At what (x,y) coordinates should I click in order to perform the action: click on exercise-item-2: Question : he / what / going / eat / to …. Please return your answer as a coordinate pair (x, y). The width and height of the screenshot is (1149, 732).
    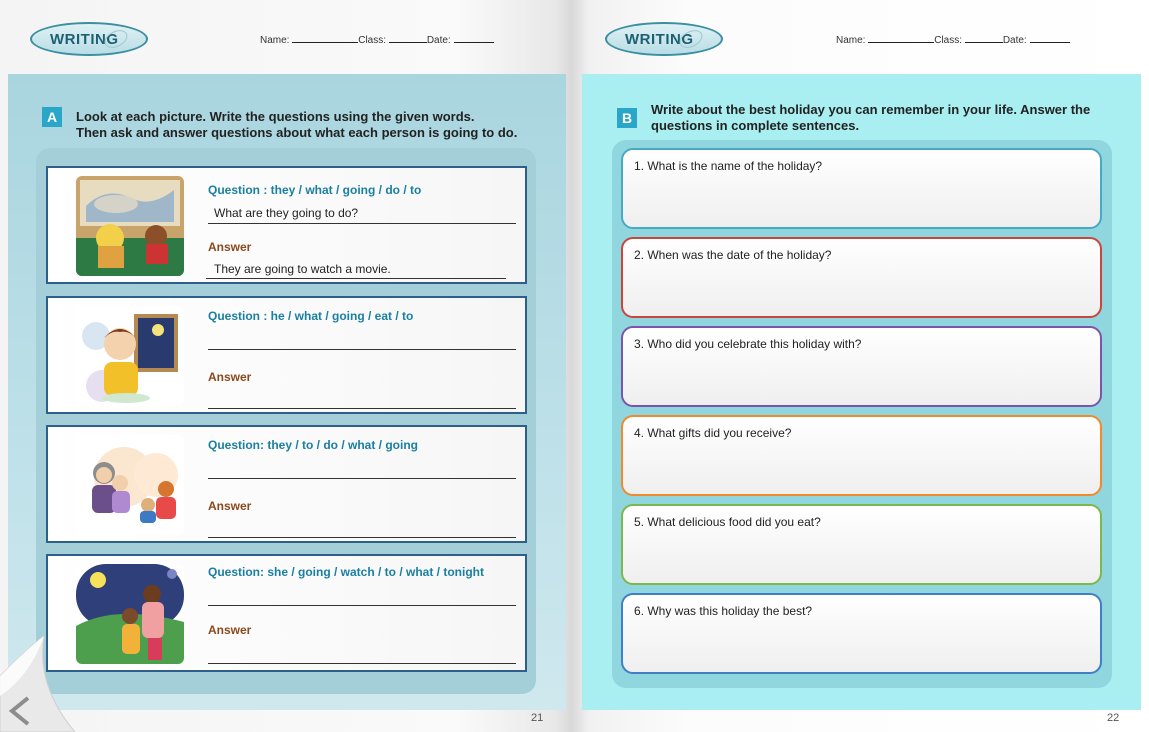
    Looking at the image, I should click on (286, 355).